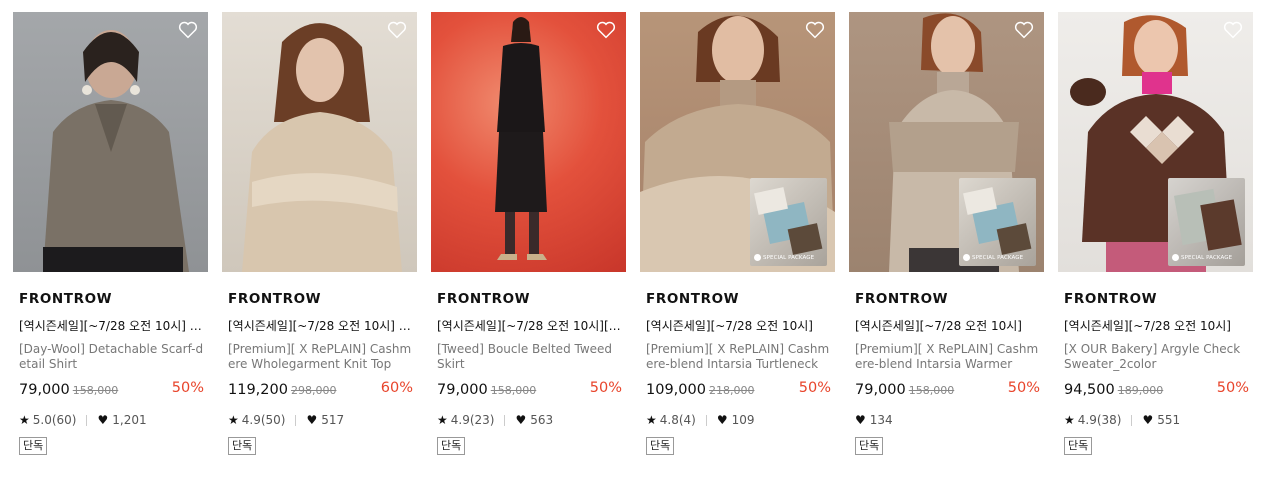 The width and height of the screenshot is (1262, 478). I want to click on product-name: [Tweed] Boucle Belted Tweed Skirt, so click(527, 357).